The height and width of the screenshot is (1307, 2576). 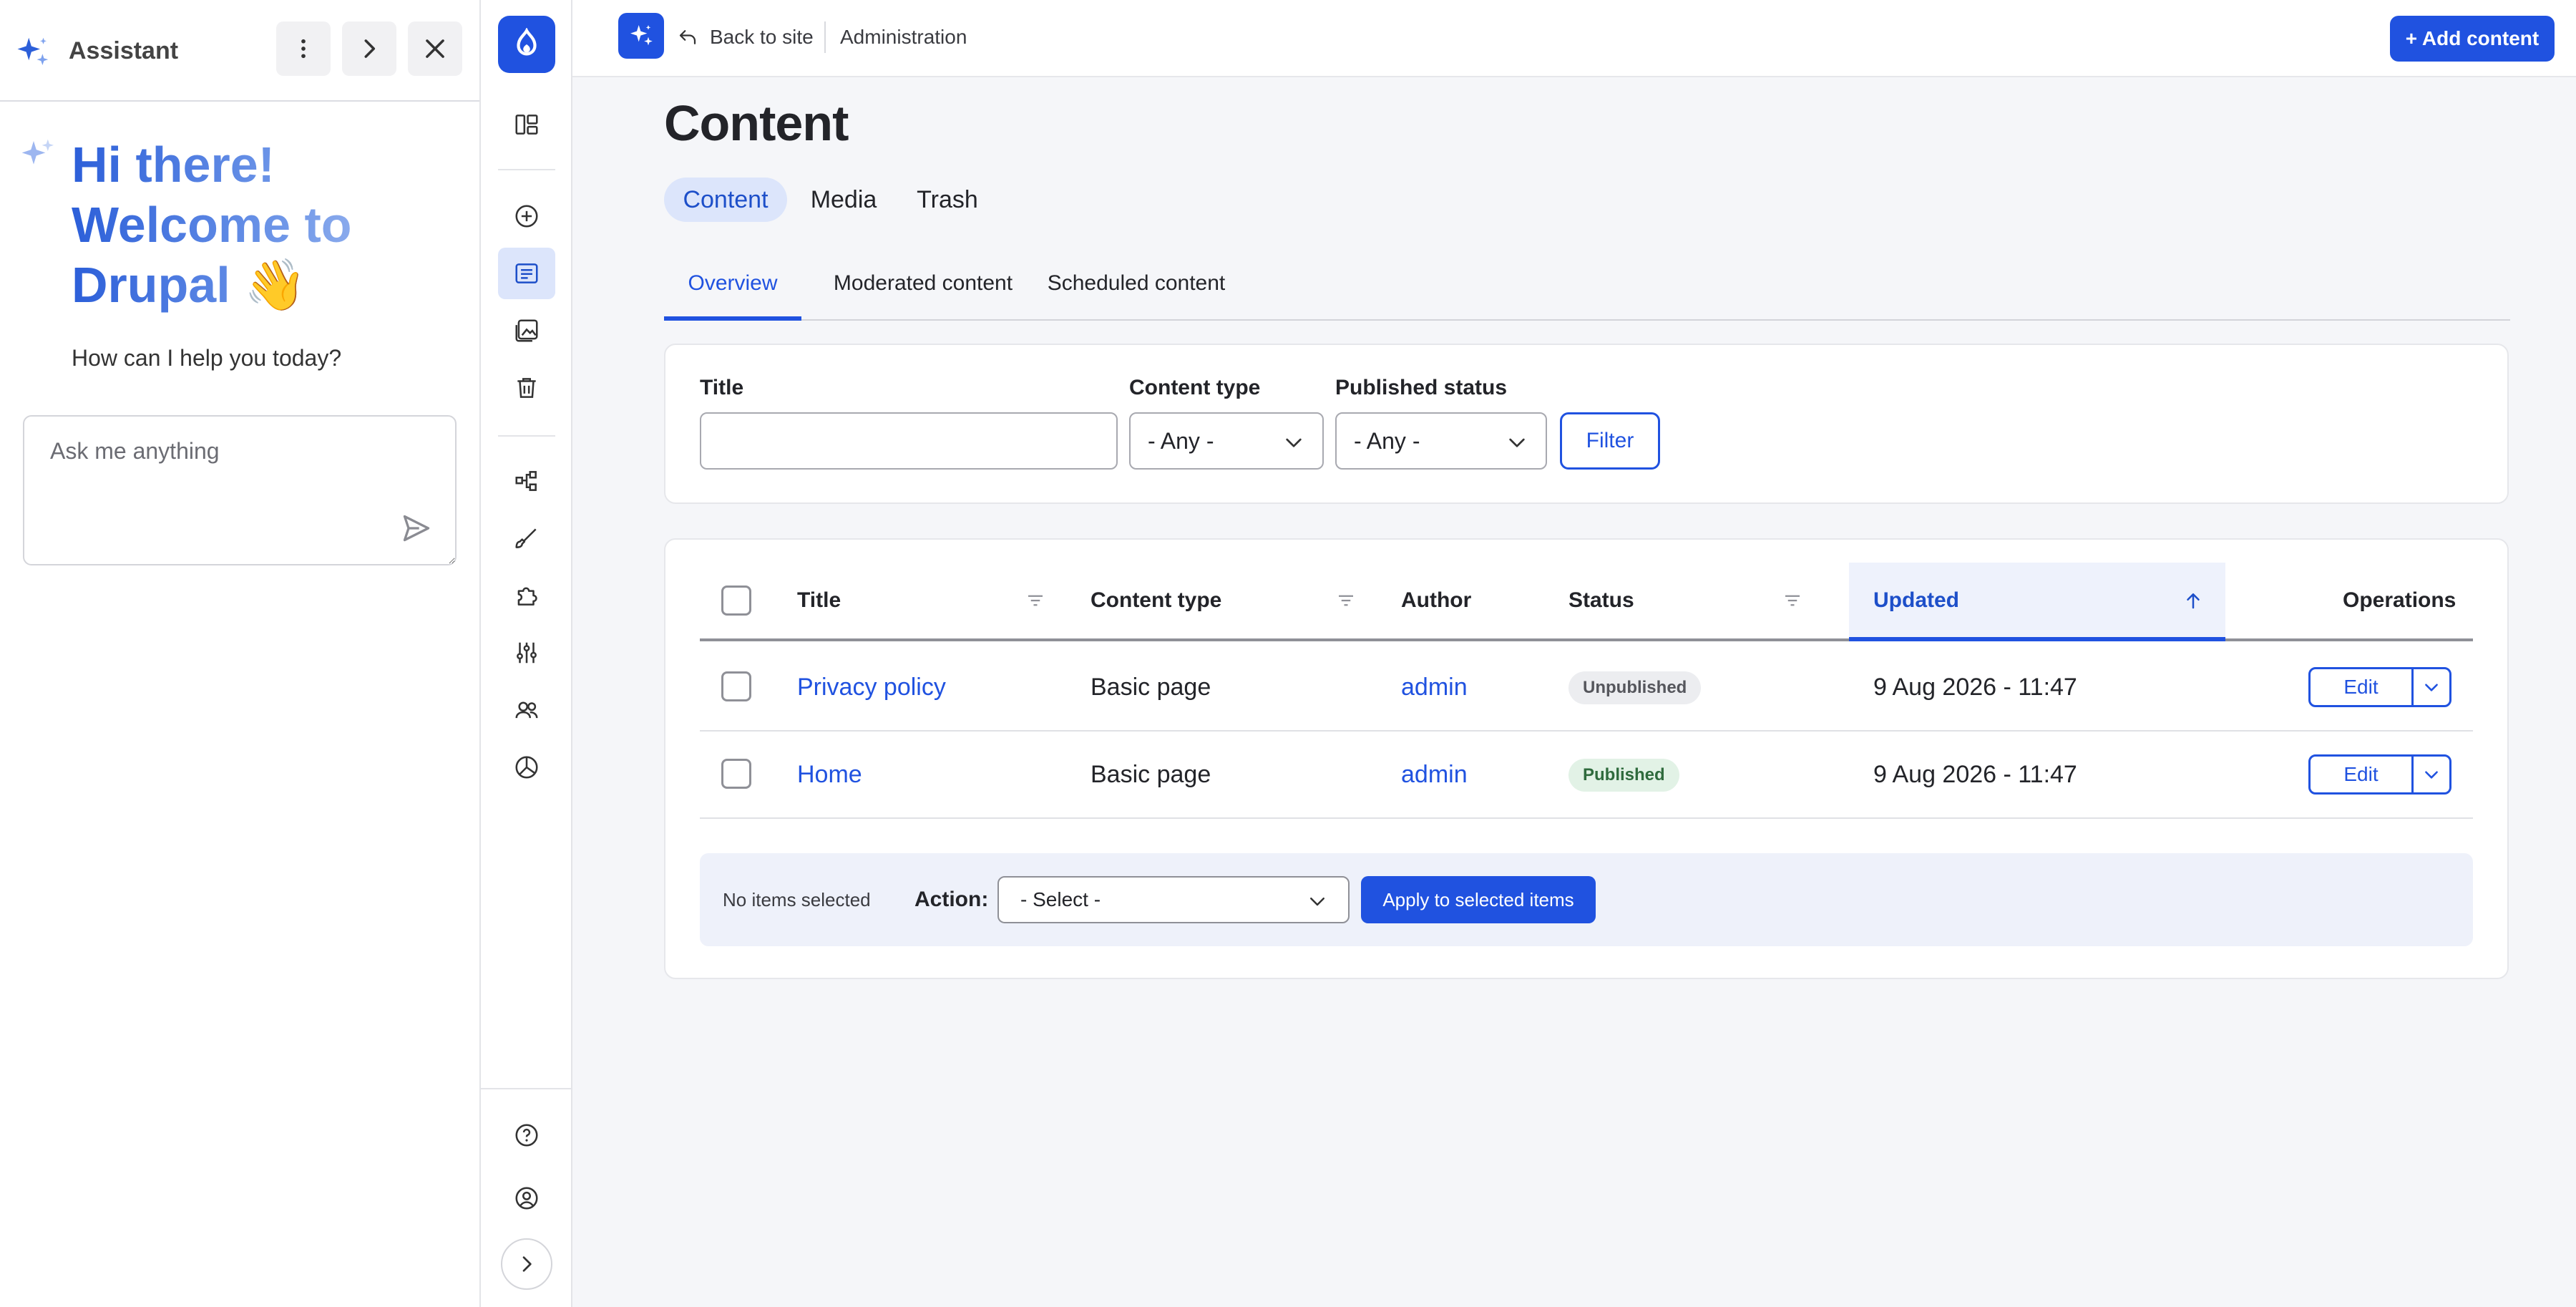 I want to click on nav-media, so click(x=526, y=330).